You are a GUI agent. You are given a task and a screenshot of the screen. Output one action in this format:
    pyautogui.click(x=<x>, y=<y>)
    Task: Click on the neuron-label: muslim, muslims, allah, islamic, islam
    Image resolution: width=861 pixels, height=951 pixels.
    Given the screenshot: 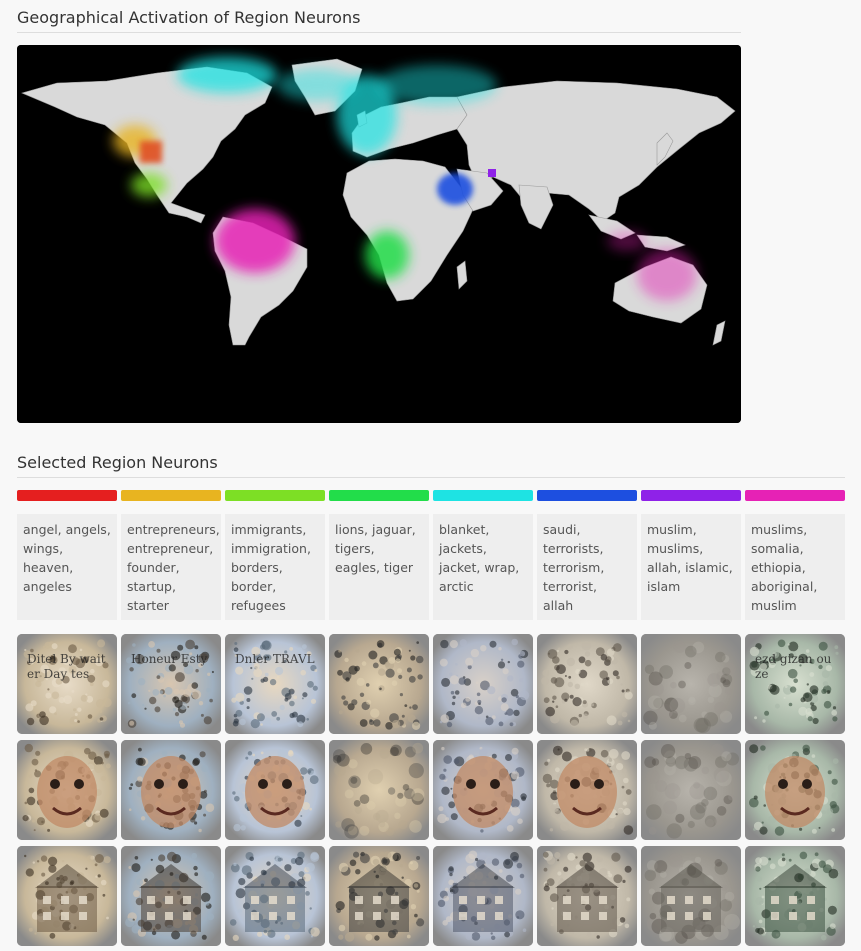 What is the action you would take?
    pyautogui.click(x=691, y=567)
    